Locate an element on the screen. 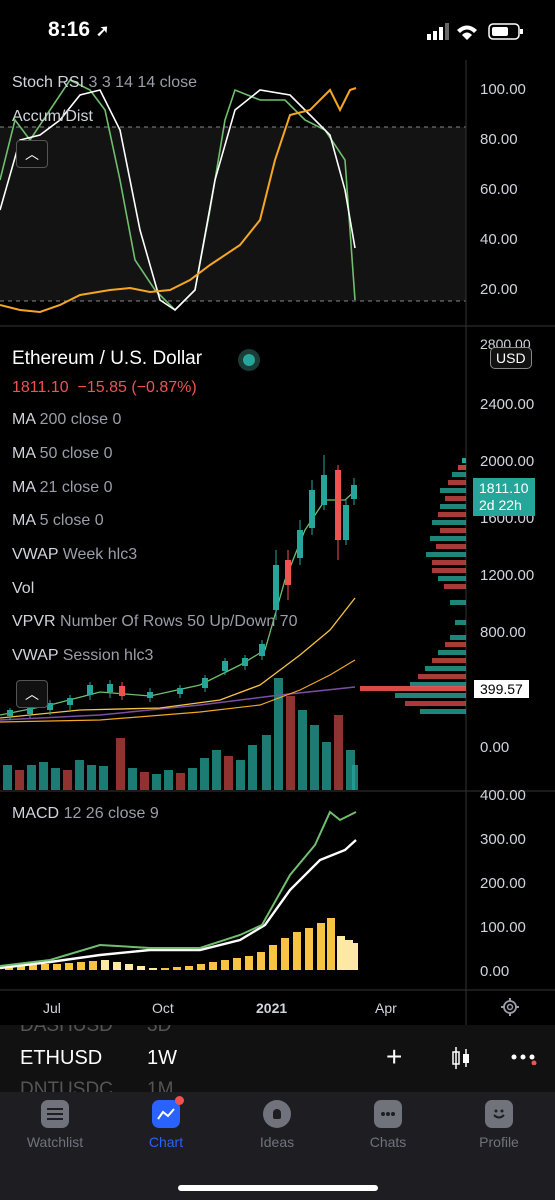 The height and width of the screenshot is (1200, 555). symbol-name: DNTUSDC is located at coordinates (66, 1085).